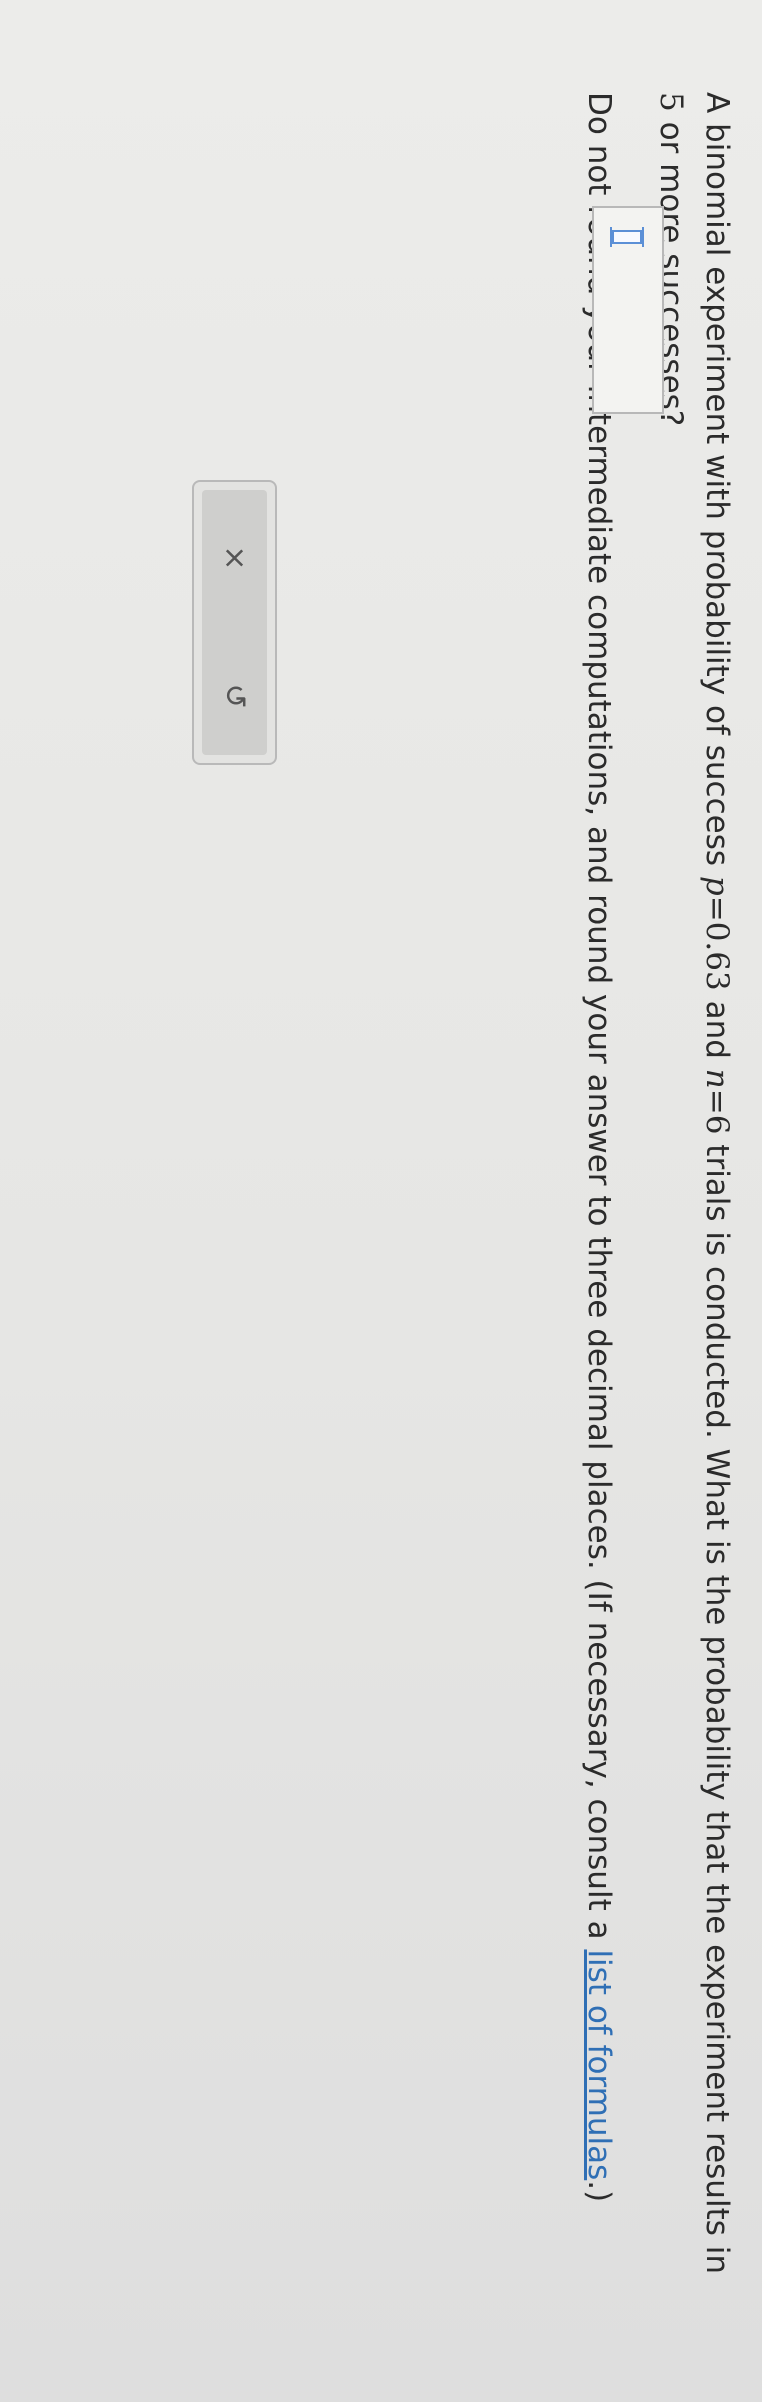 Image resolution: width=762 pixels, height=2402 pixels. I want to click on p-value: =0.63, so click(717, 943).